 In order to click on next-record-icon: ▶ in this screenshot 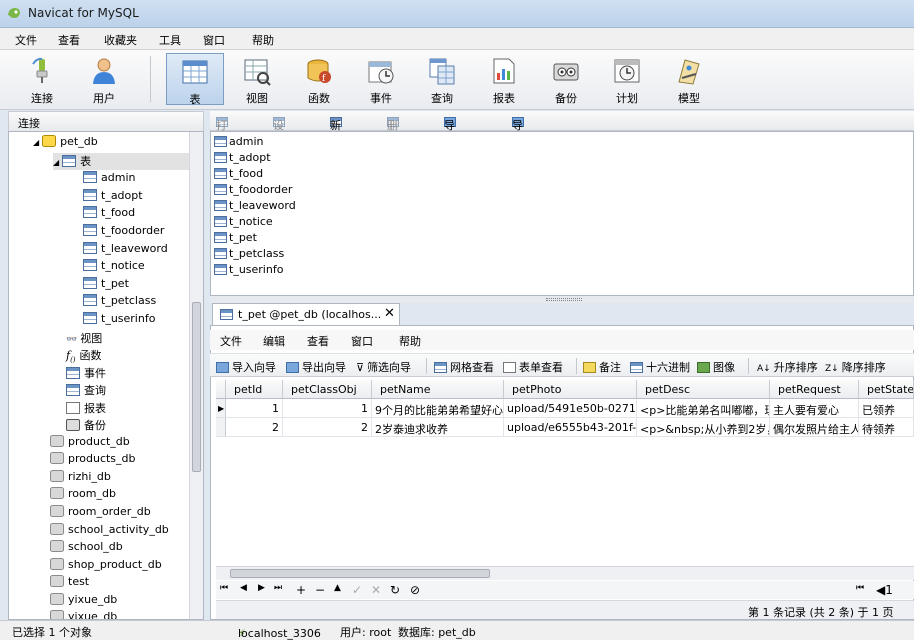, I will do `click(261, 588)`.